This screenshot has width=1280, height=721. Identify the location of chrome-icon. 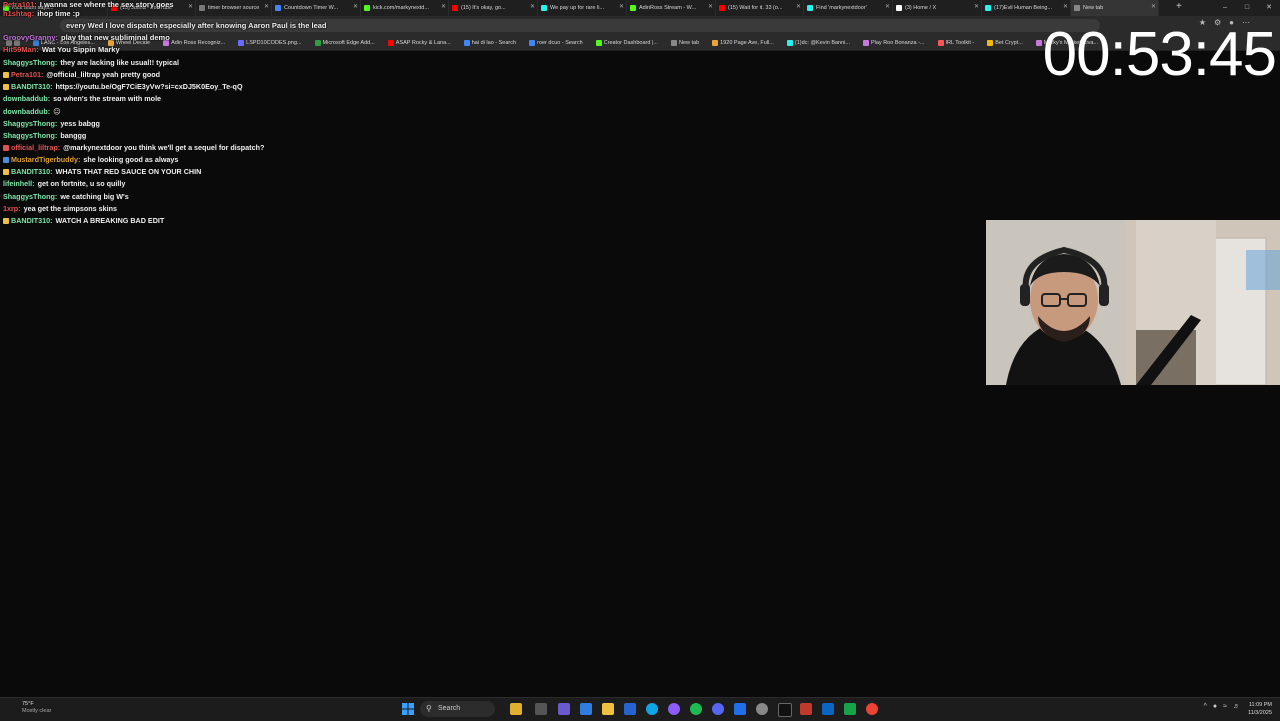
(872, 709).